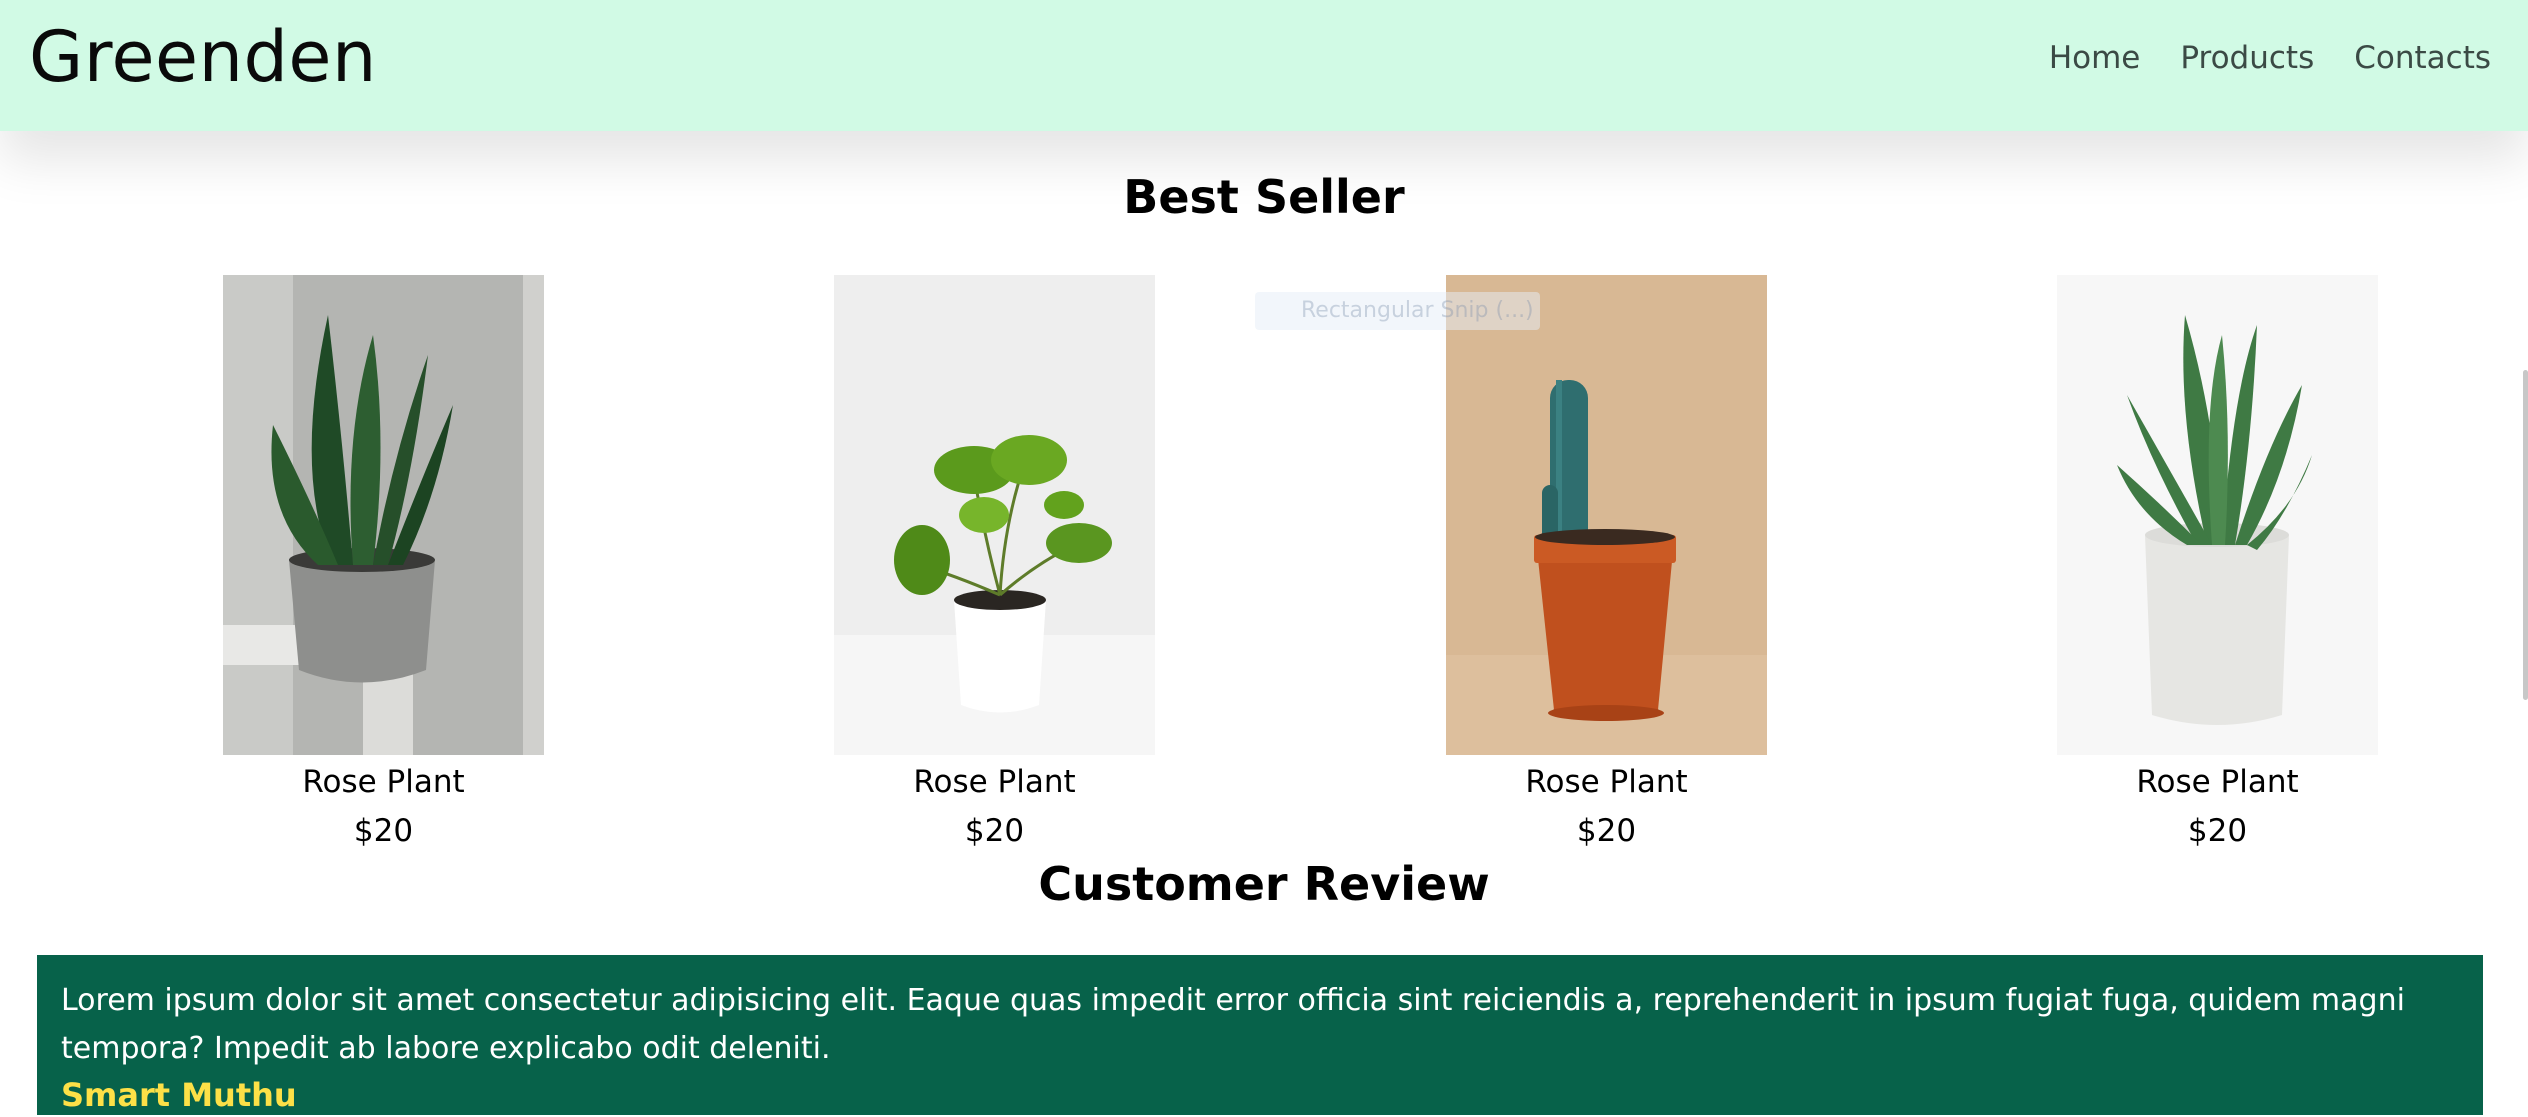 Image resolution: width=2528 pixels, height=1117 pixels. What do you see at coordinates (1264, 65) in the screenshot?
I see `navbar: Greenden Home Products Contacts` at bounding box center [1264, 65].